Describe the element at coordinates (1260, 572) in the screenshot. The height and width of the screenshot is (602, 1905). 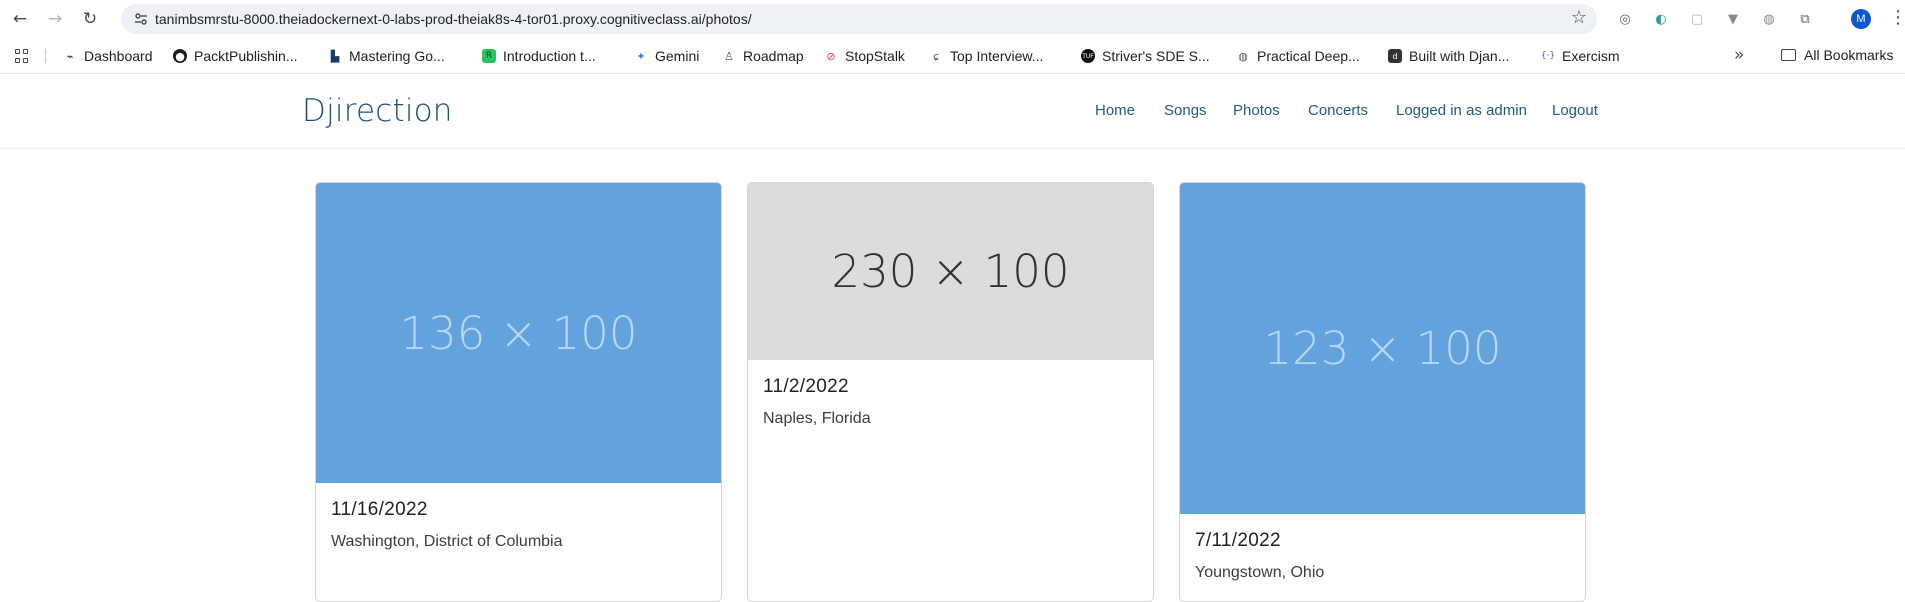
I see `photo-location: Youngstown, Ohio` at that location.